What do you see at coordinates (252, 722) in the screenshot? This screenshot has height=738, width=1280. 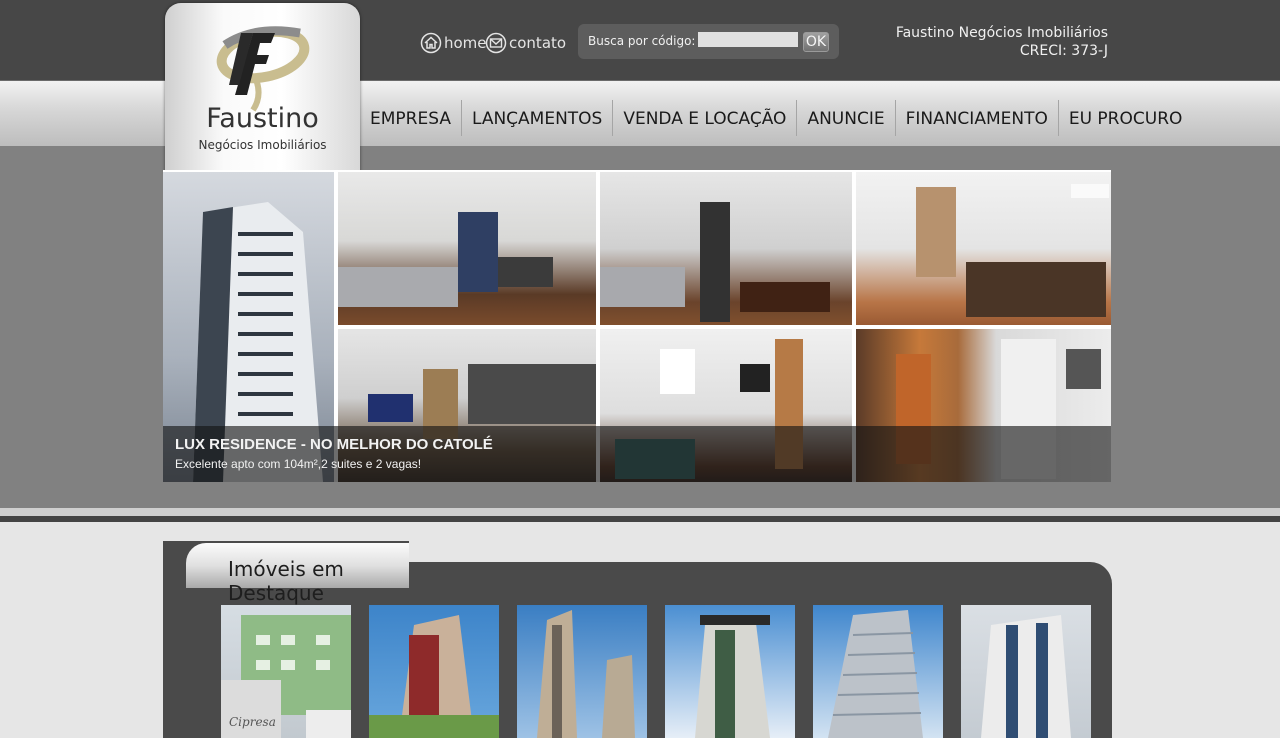 I see `featured-property-1-watermark: Cipresa` at bounding box center [252, 722].